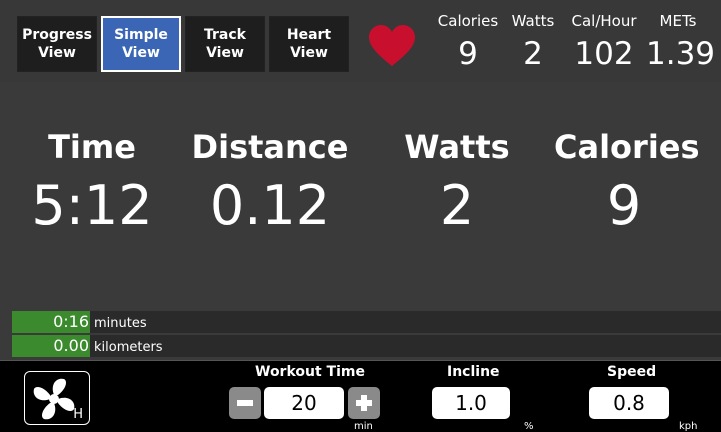  What do you see at coordinates (632, 372) in the screenshot?
I see `speed-label: Speed` at bounding box center [632, 372].